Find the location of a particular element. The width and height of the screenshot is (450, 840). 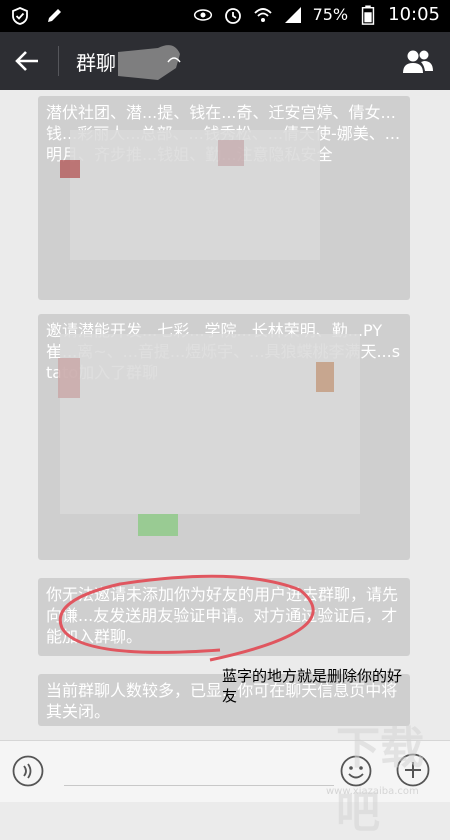

eye-icon is located at coordinates (202, 14).